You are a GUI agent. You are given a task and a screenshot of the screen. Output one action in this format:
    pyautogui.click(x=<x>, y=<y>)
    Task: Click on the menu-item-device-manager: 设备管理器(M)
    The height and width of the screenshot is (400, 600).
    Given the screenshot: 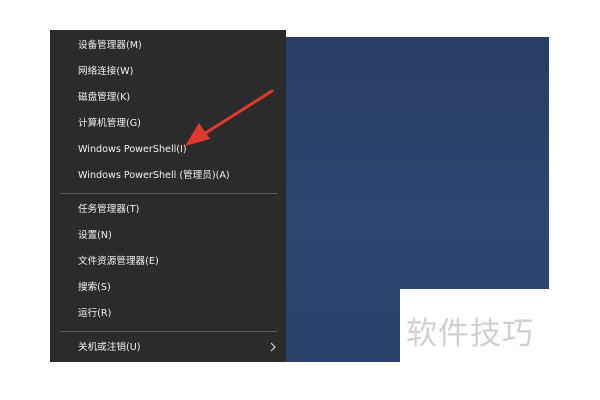 What is the action you would take?
    pyautogui.click(x=110, y=46)
    